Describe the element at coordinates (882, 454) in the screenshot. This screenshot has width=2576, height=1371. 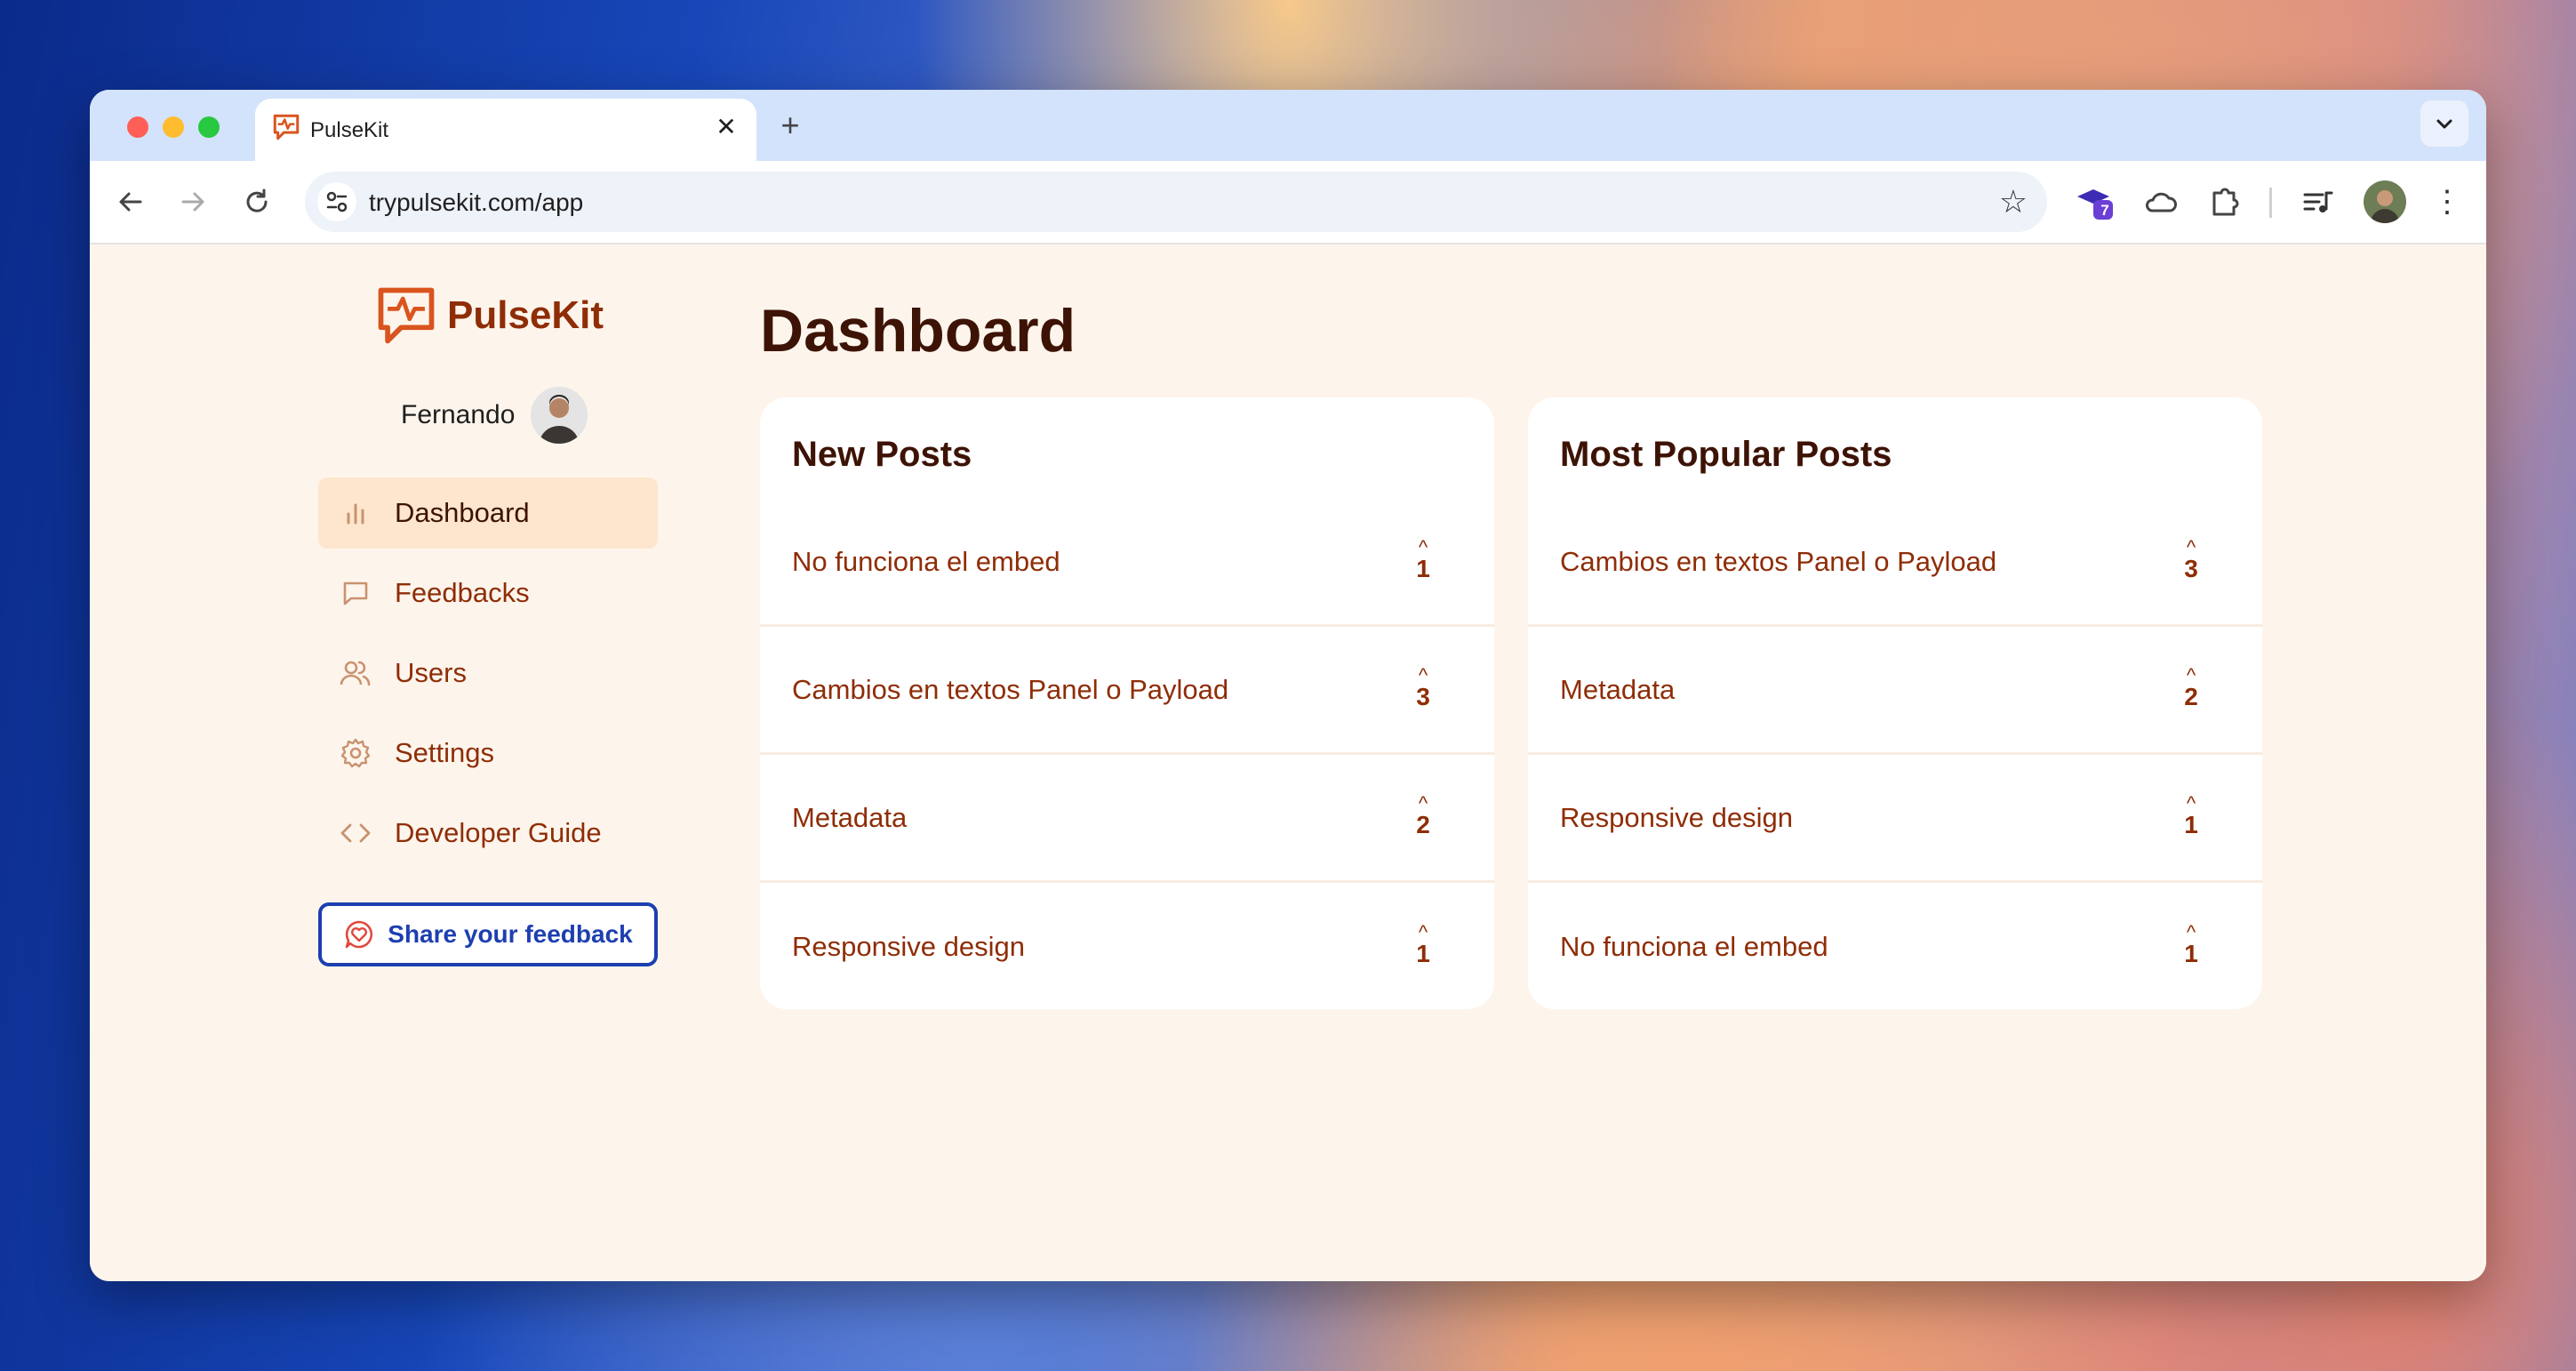
I see `card-title: New Posts` at that location.